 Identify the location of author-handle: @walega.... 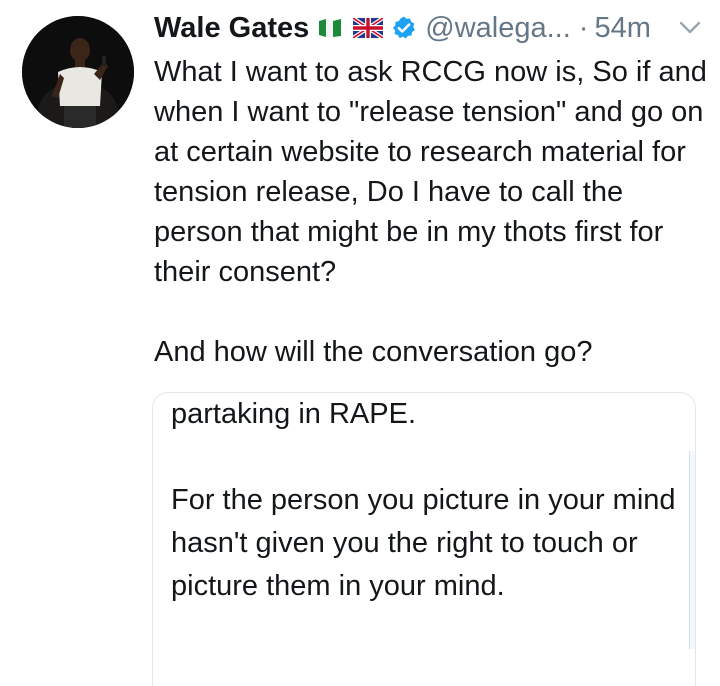
(498, 28).